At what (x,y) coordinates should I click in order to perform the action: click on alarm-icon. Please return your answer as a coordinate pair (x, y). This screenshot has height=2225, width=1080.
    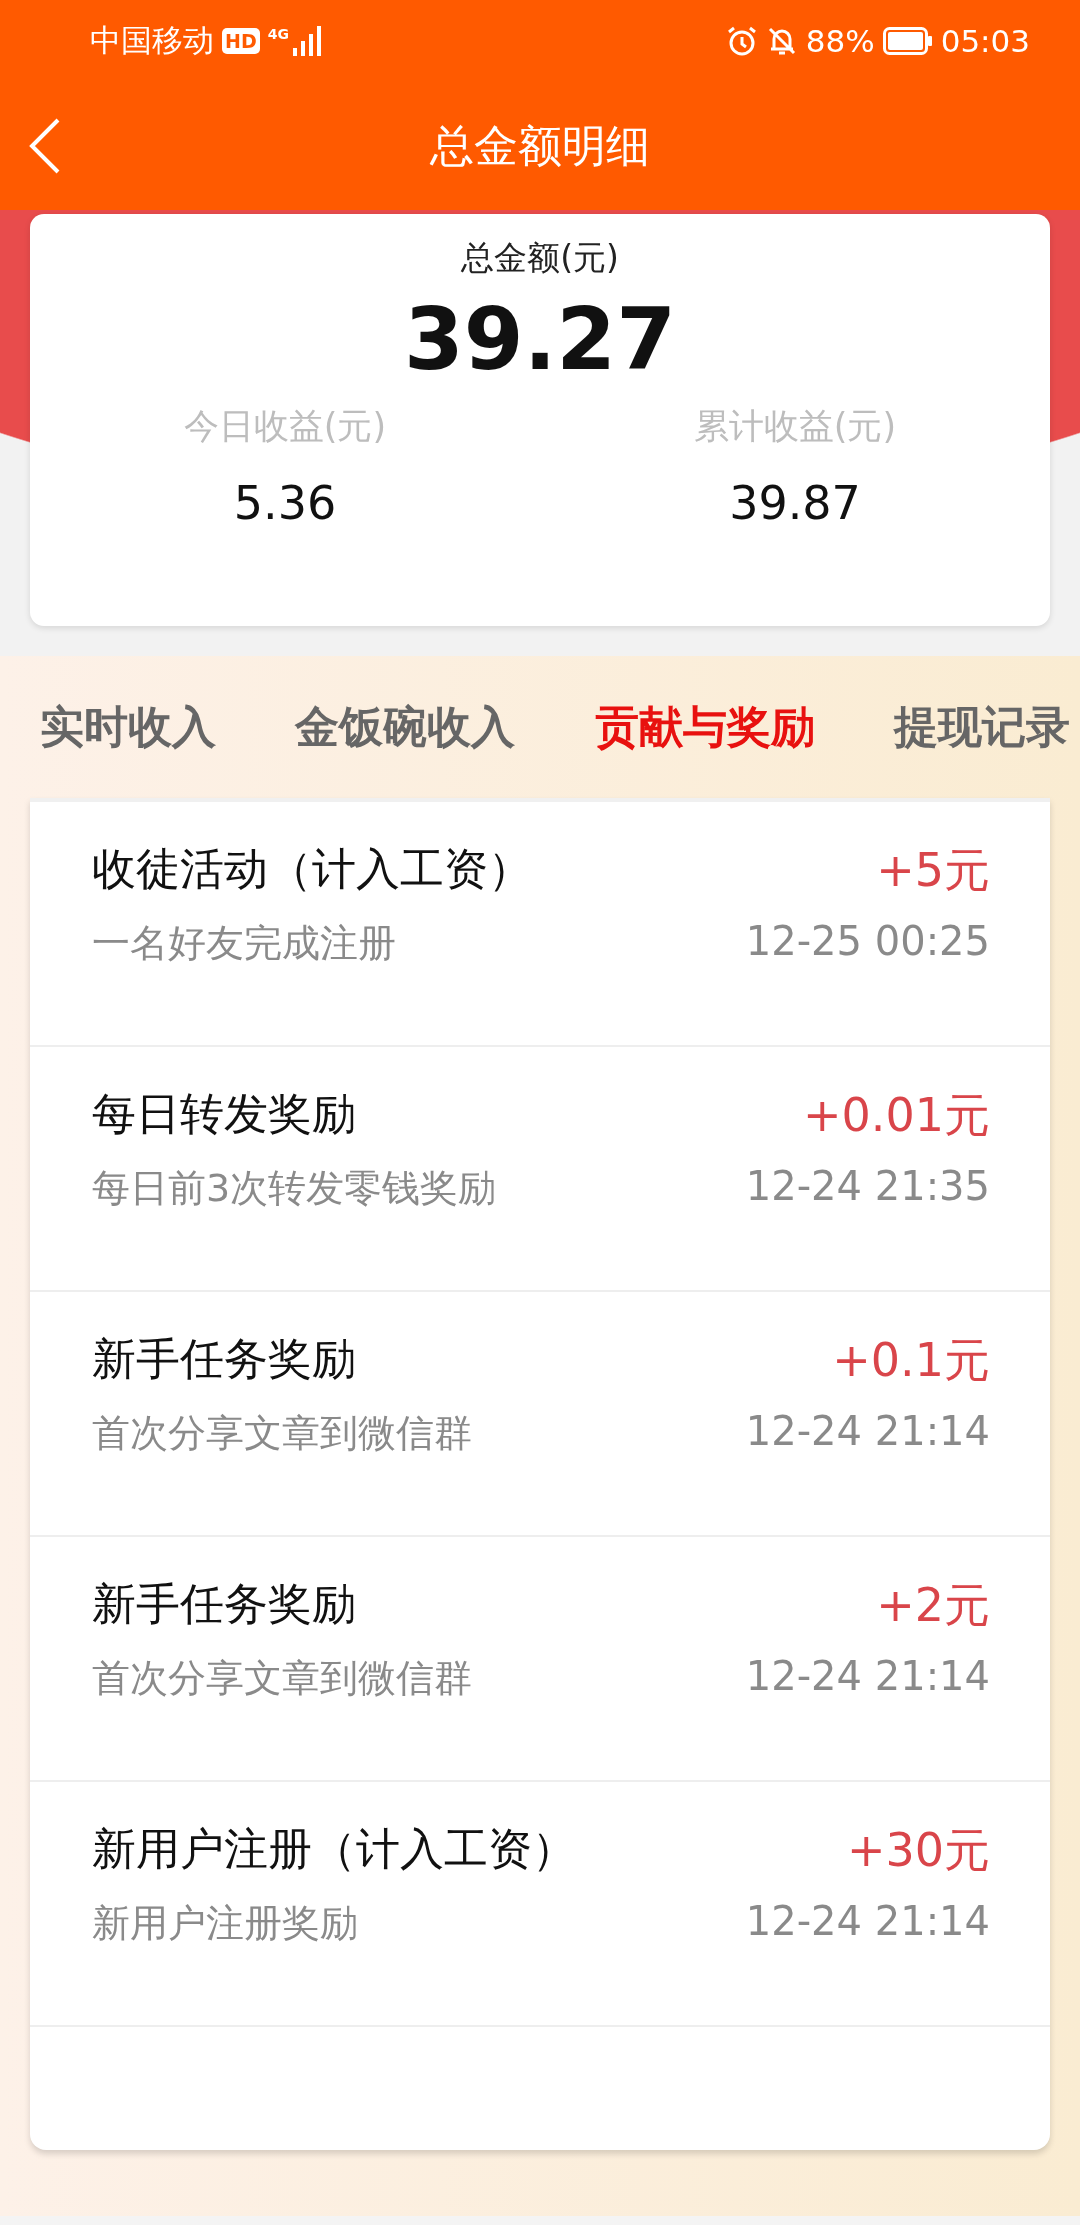
    Looking at the image, I should click on (741, 41).